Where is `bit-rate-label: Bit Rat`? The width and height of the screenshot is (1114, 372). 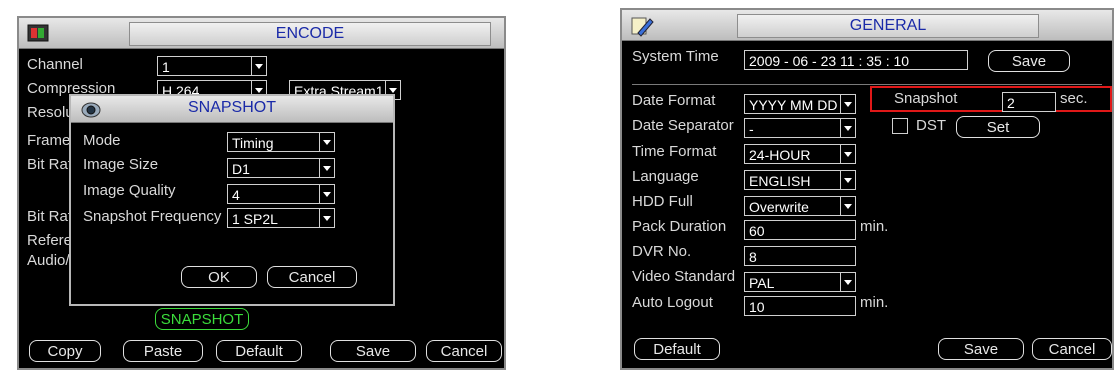
bit-rate-label: Bit Rat is located at coordinates (50, 216).